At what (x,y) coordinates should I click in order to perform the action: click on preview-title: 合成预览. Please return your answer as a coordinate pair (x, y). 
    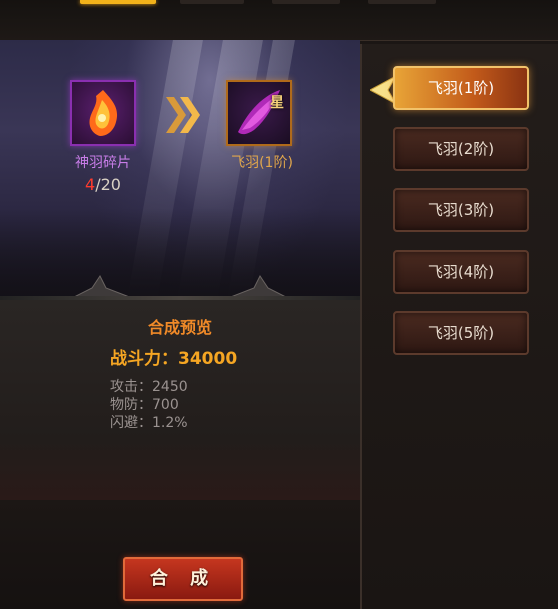
    Looking at the image, I should click on (179, 327).